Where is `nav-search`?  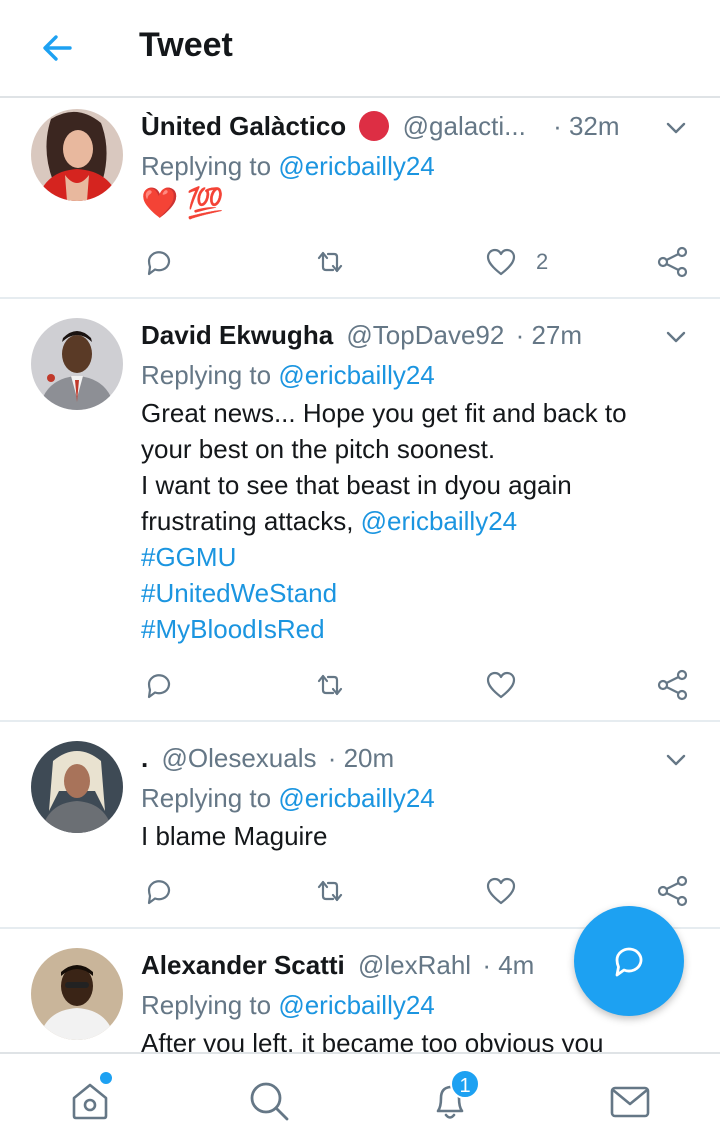 nav-search is located at coordinates (269, 1101).